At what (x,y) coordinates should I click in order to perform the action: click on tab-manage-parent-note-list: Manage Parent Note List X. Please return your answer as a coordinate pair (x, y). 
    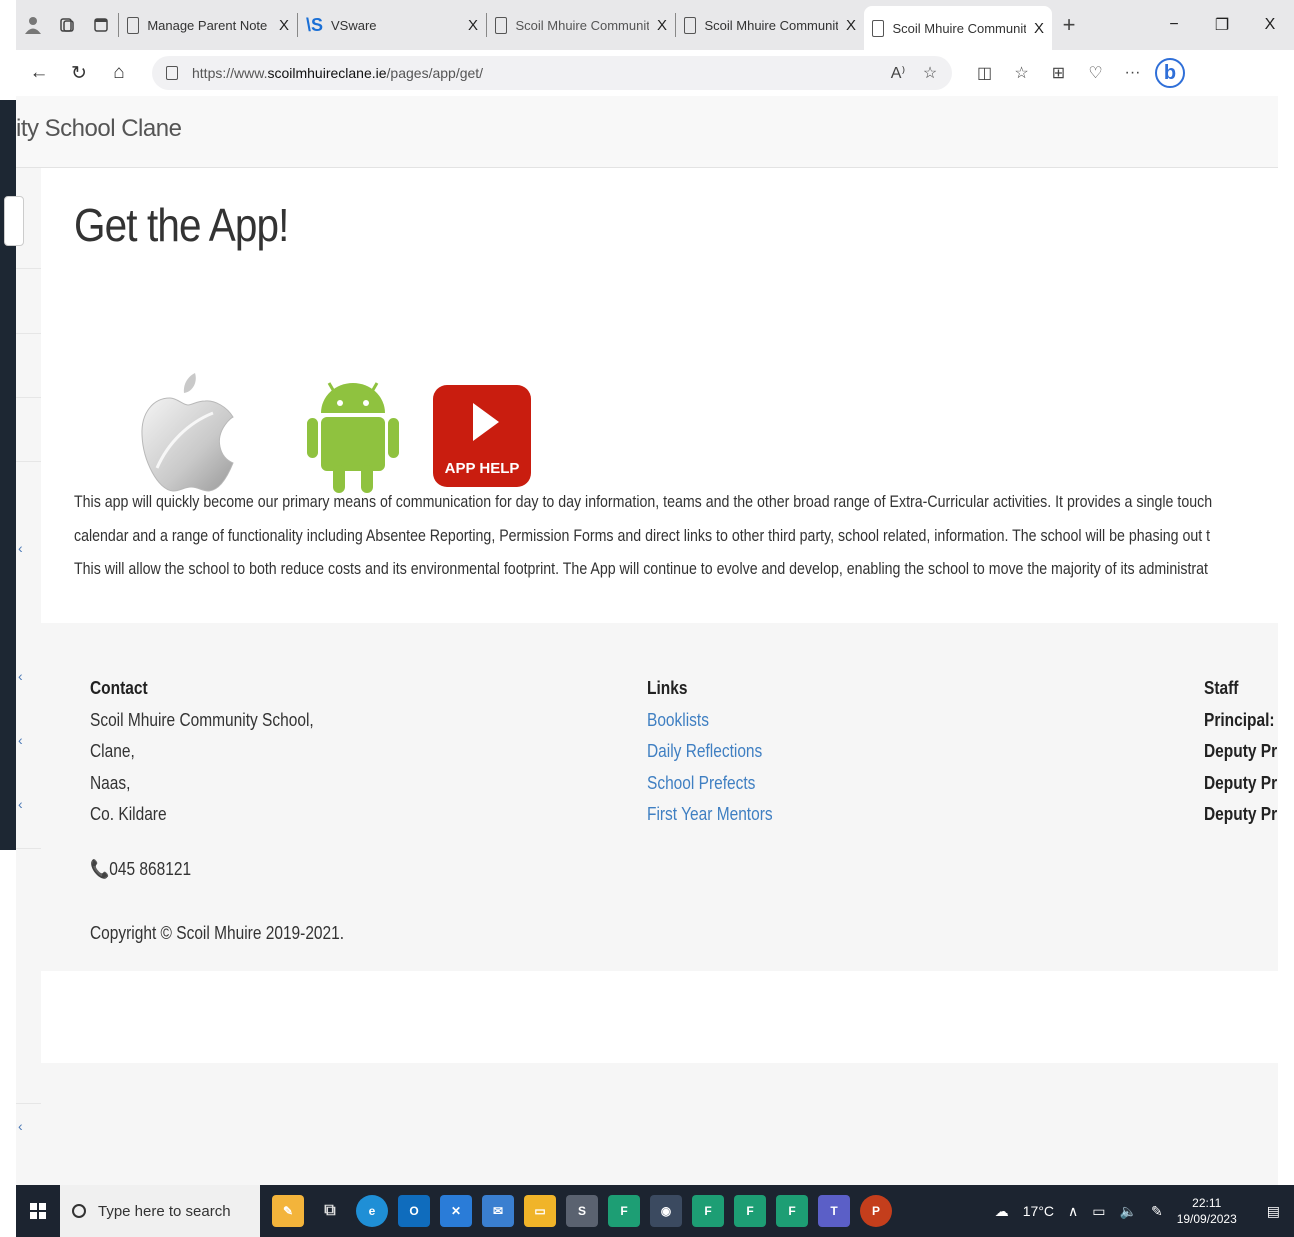
    Looking at the image, I should click on (208, 25).